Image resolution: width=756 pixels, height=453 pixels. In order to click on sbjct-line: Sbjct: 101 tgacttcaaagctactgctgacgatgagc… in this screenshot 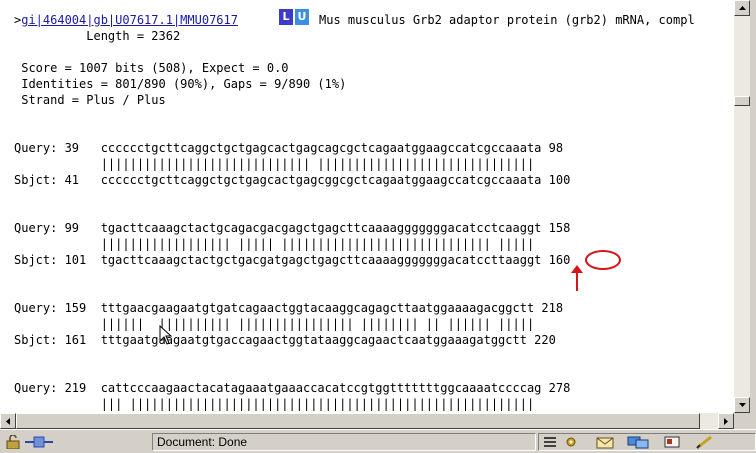, I will do `click(292, 260)`.